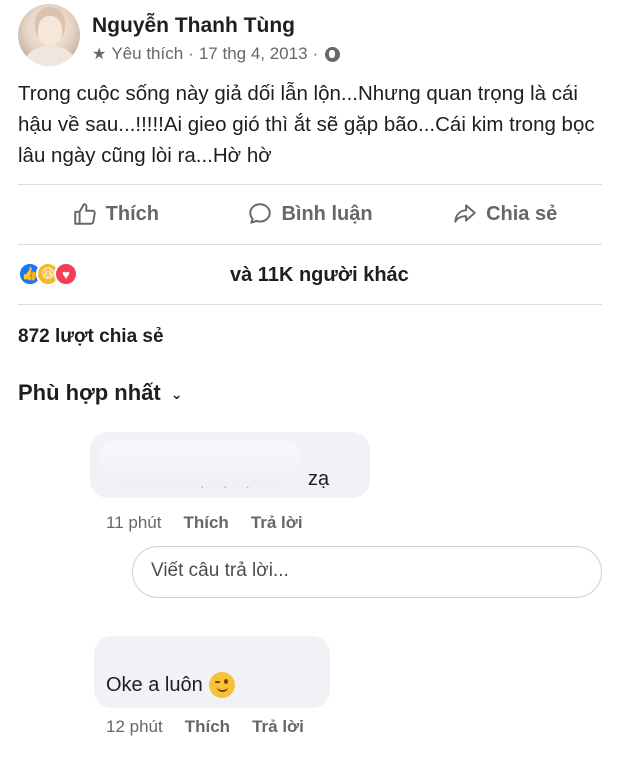  What do you see at coordinates (333, 54) in the screenshot?
I see `globe-icon` at bounding box center [333, 54].